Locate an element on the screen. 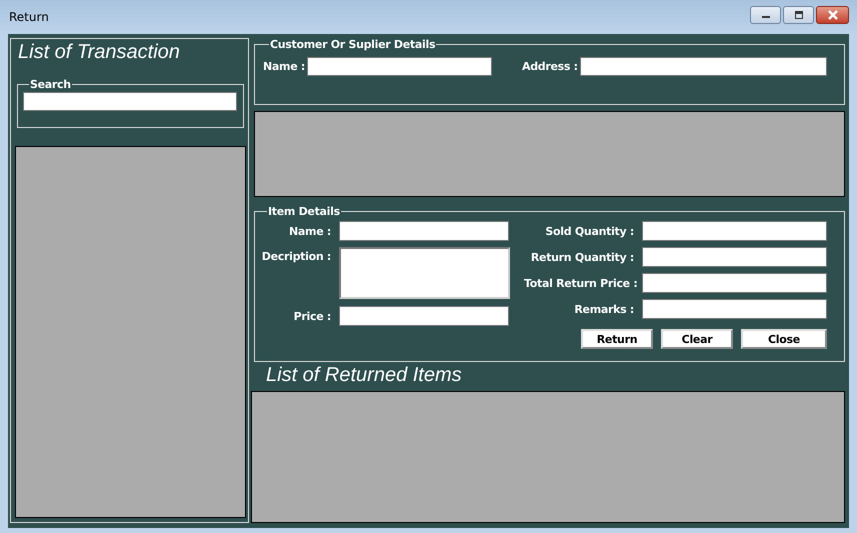 The height and width of the screenshot is (533, 857). field-label: Decription : is located at coordinates (296, 256).